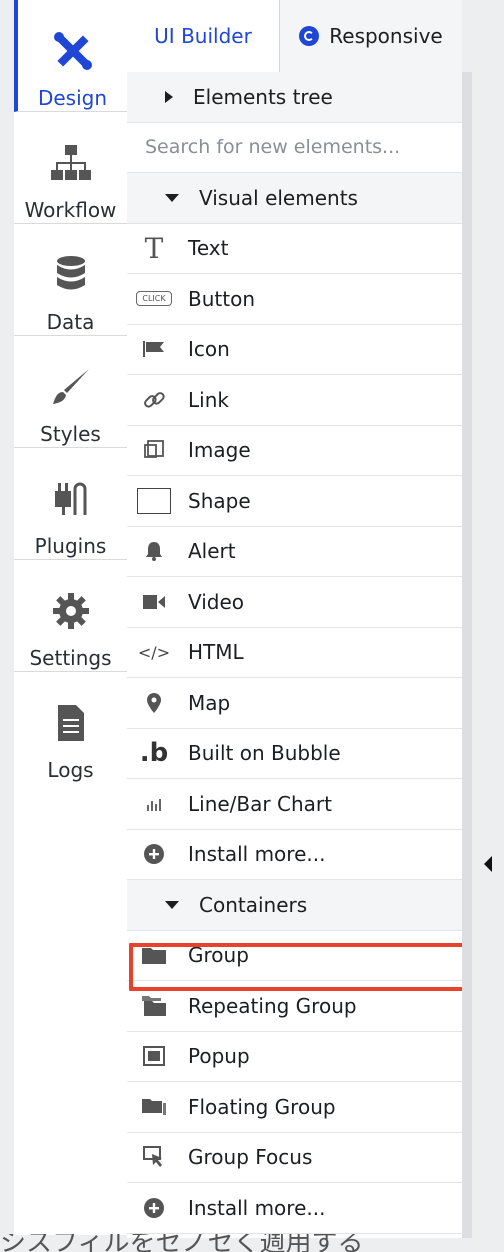  Describe the element at coordinates (294, 501) in the screenshot. I see `element-shape: Shape` at that location.